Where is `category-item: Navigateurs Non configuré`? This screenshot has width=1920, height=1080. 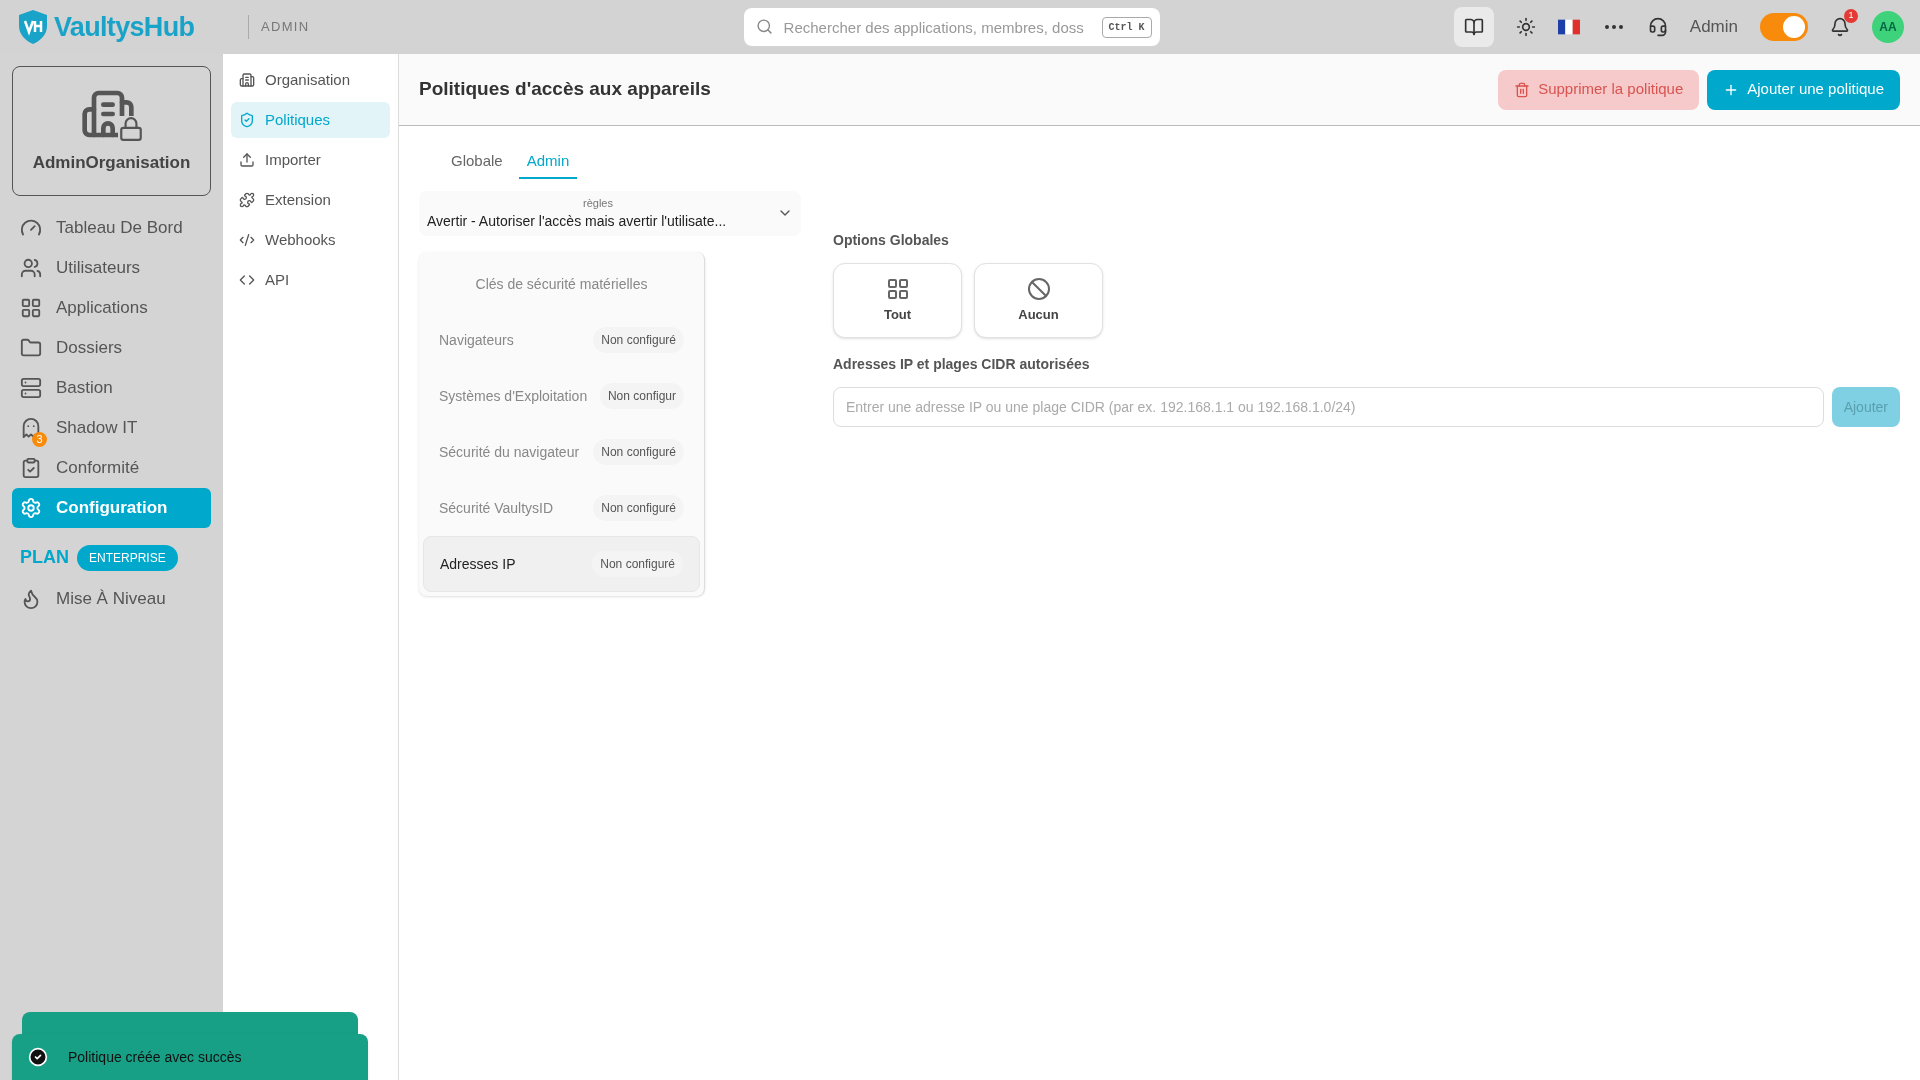
category-item: Navigateurs Non configuré is located at coordinates (561, 340).